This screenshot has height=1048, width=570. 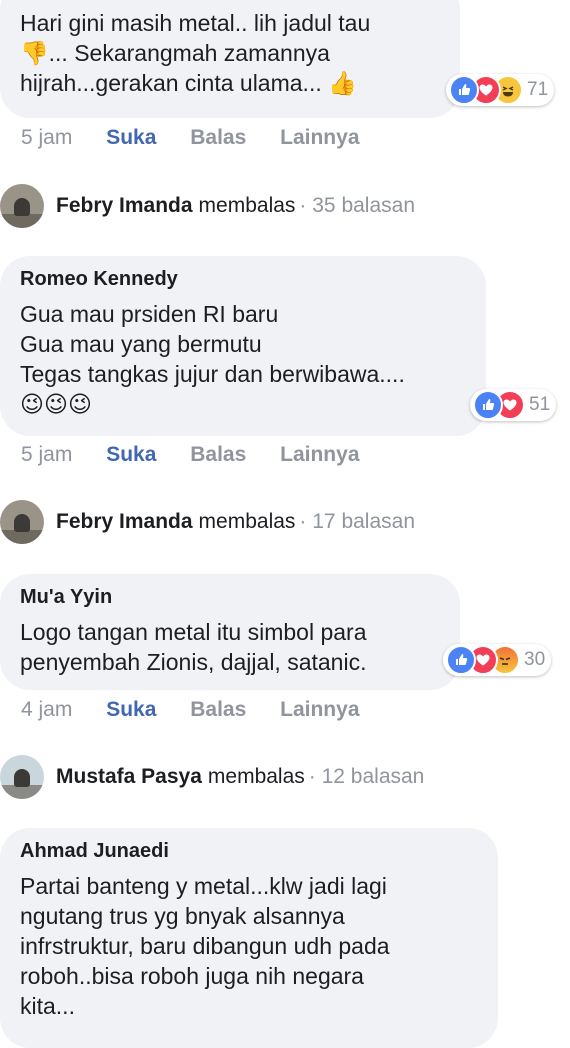 I want to click on reply-summary: Febry Imanda membalas · 35 balasan, so click(x=207, y=206).